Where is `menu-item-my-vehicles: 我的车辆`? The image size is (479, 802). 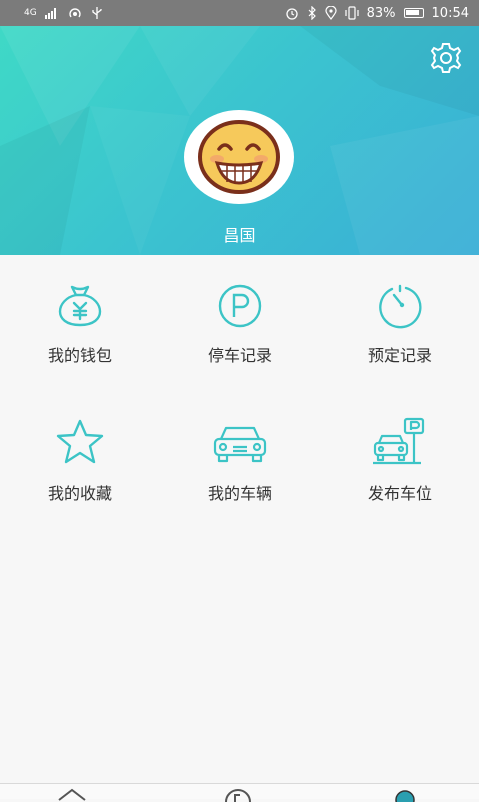
menu-item-my-vehicles: 我的车辆 is located at coordinates (240, 453).